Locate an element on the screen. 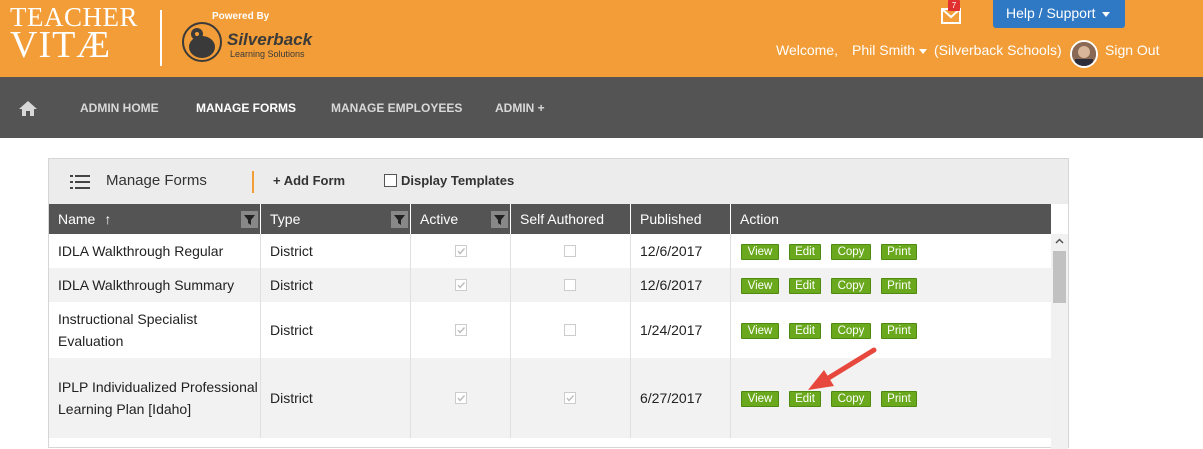  panel-title: Manage Forms is located at coordinates (156, 180).